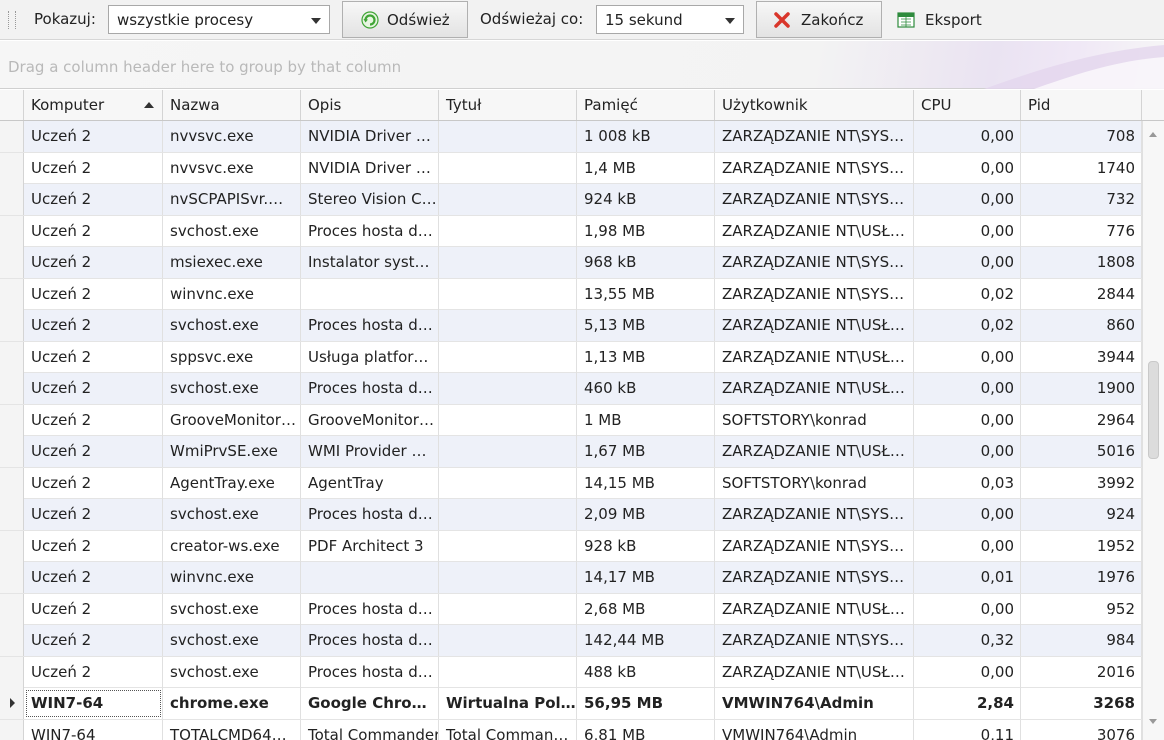 This screenshot has height=740, width=1164. What do you see at coordinates (646, 577) in the screenshot?
I see `cell-pamiec: 14,17 MB` at bounding box center [646, 577].